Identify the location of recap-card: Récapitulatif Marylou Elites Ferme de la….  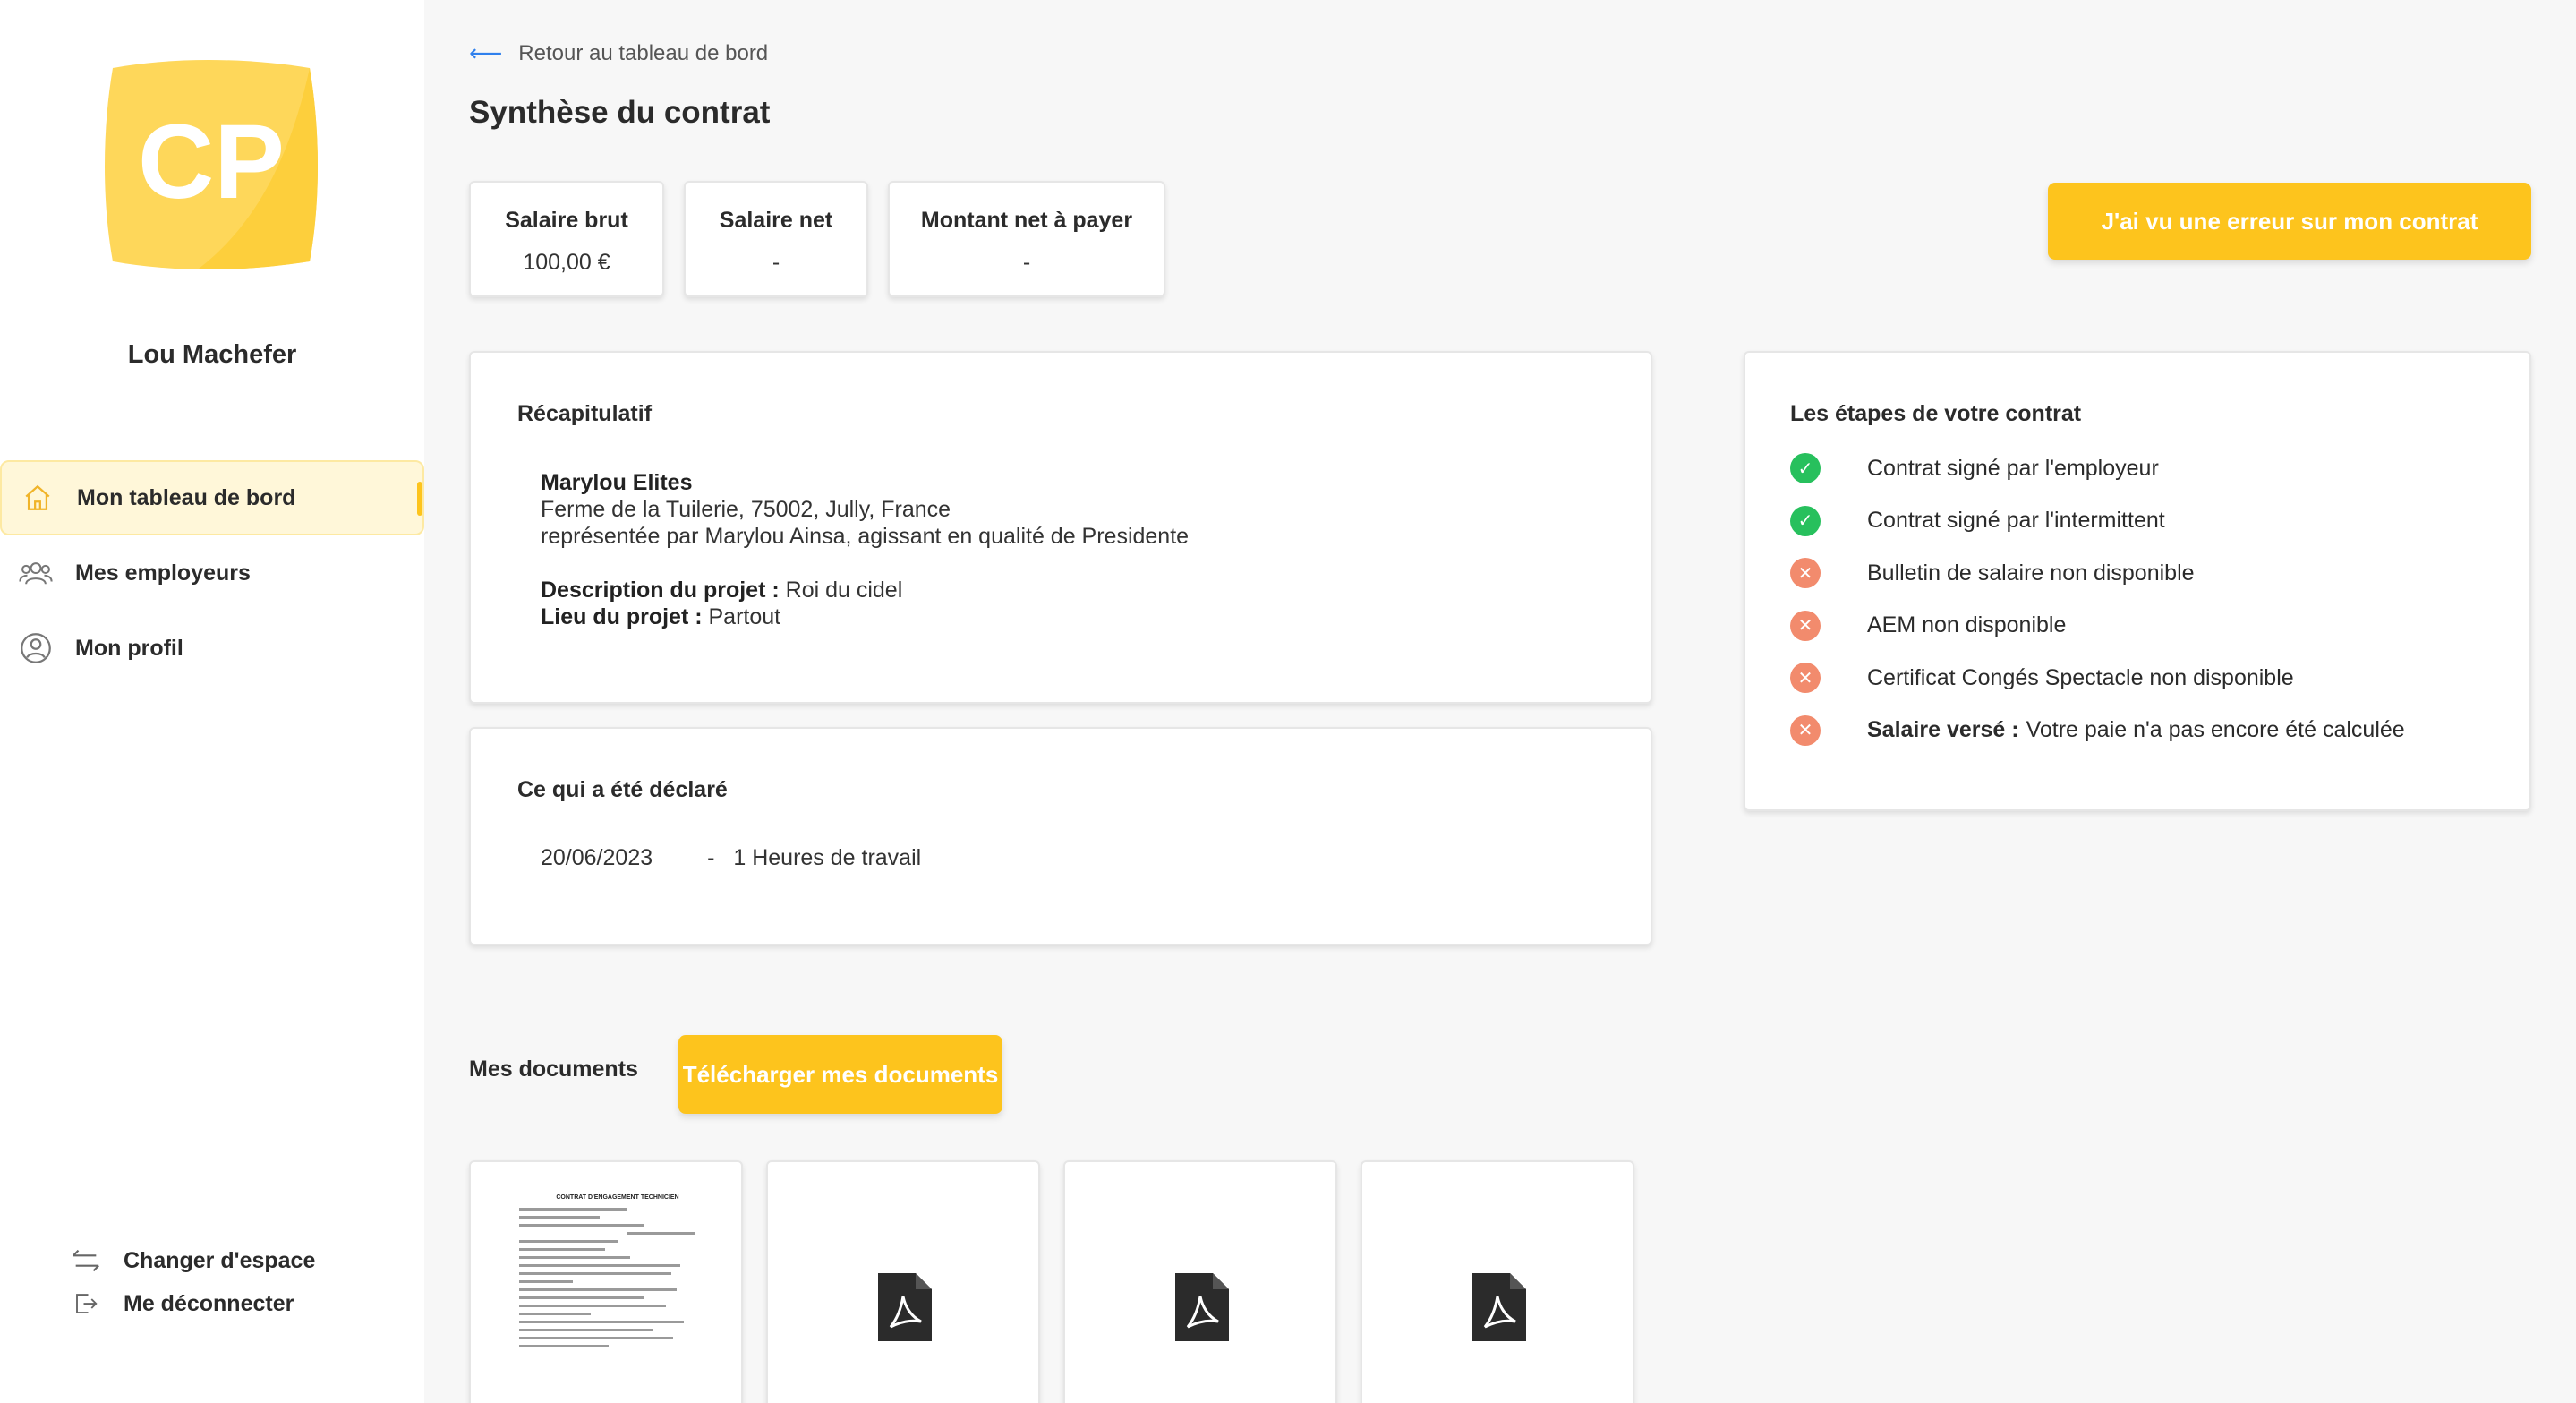
(1060, 527).